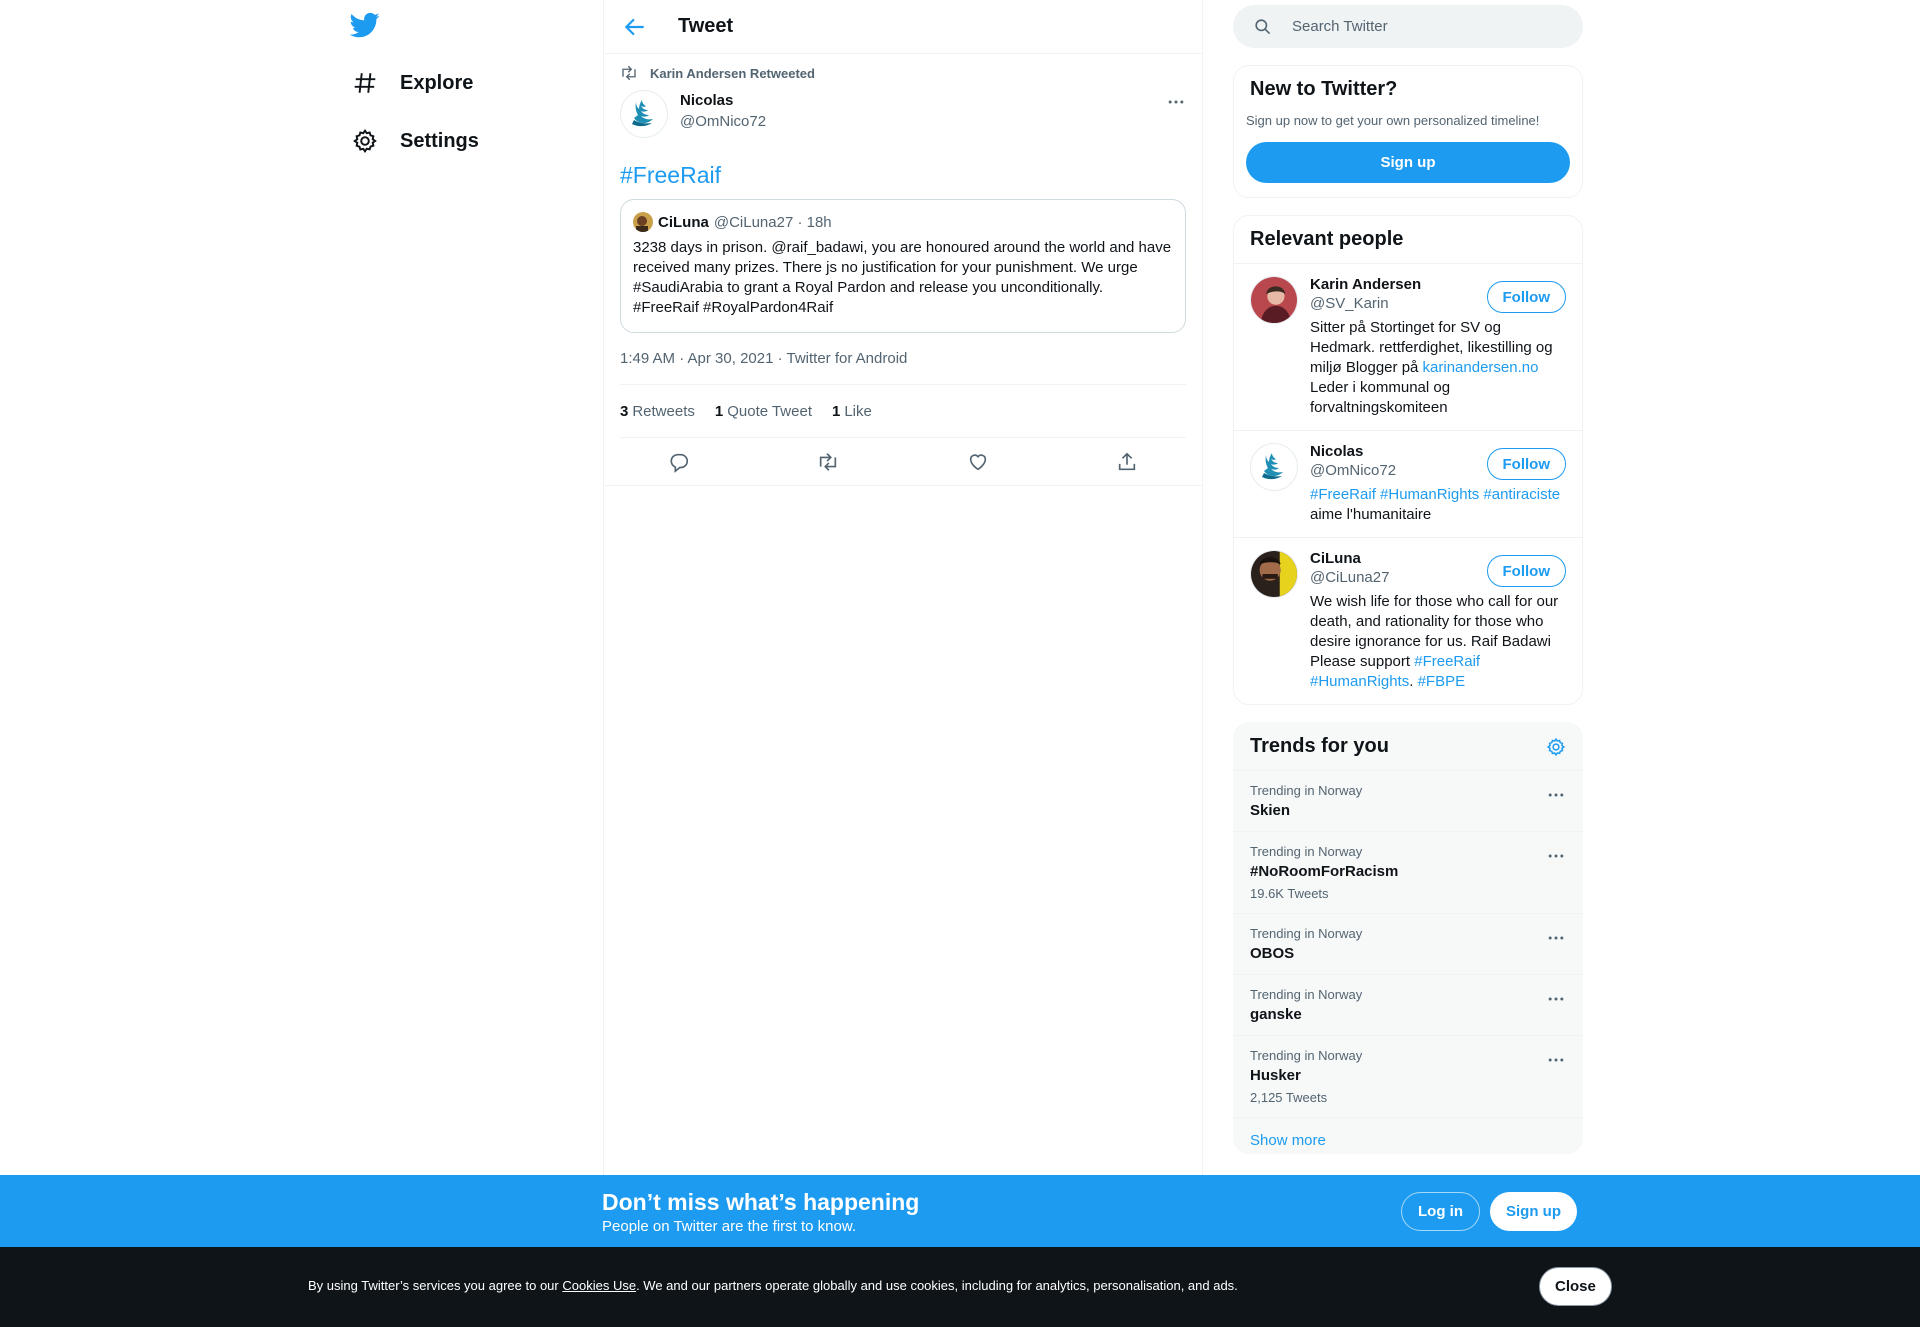 This screenshot has height=1327, width=1920. Describe the element at coordinates (1408, 944) in the screenshot. I see `trend-item: Trending in Norway OBOS` at that location.